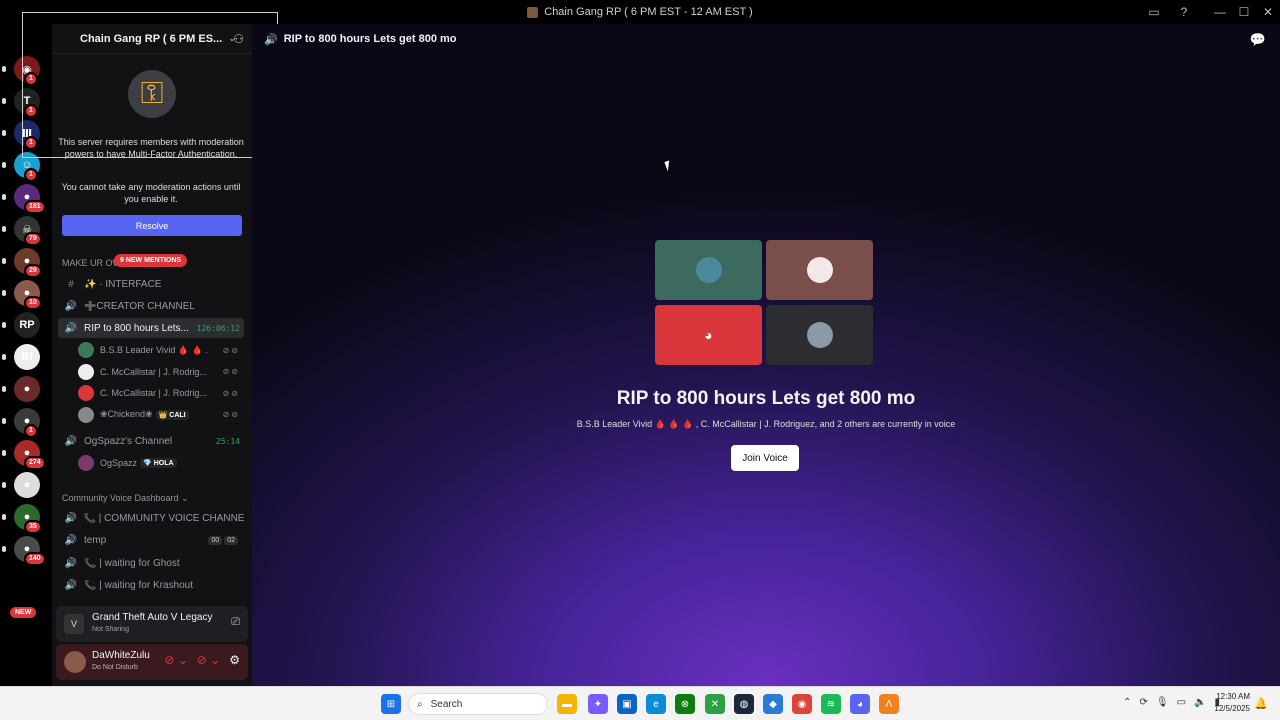  What do you see at coordinates (121, 655) in the screenshot?
I see `username: DaWhiteZulu` at bounding box center [121, 655].